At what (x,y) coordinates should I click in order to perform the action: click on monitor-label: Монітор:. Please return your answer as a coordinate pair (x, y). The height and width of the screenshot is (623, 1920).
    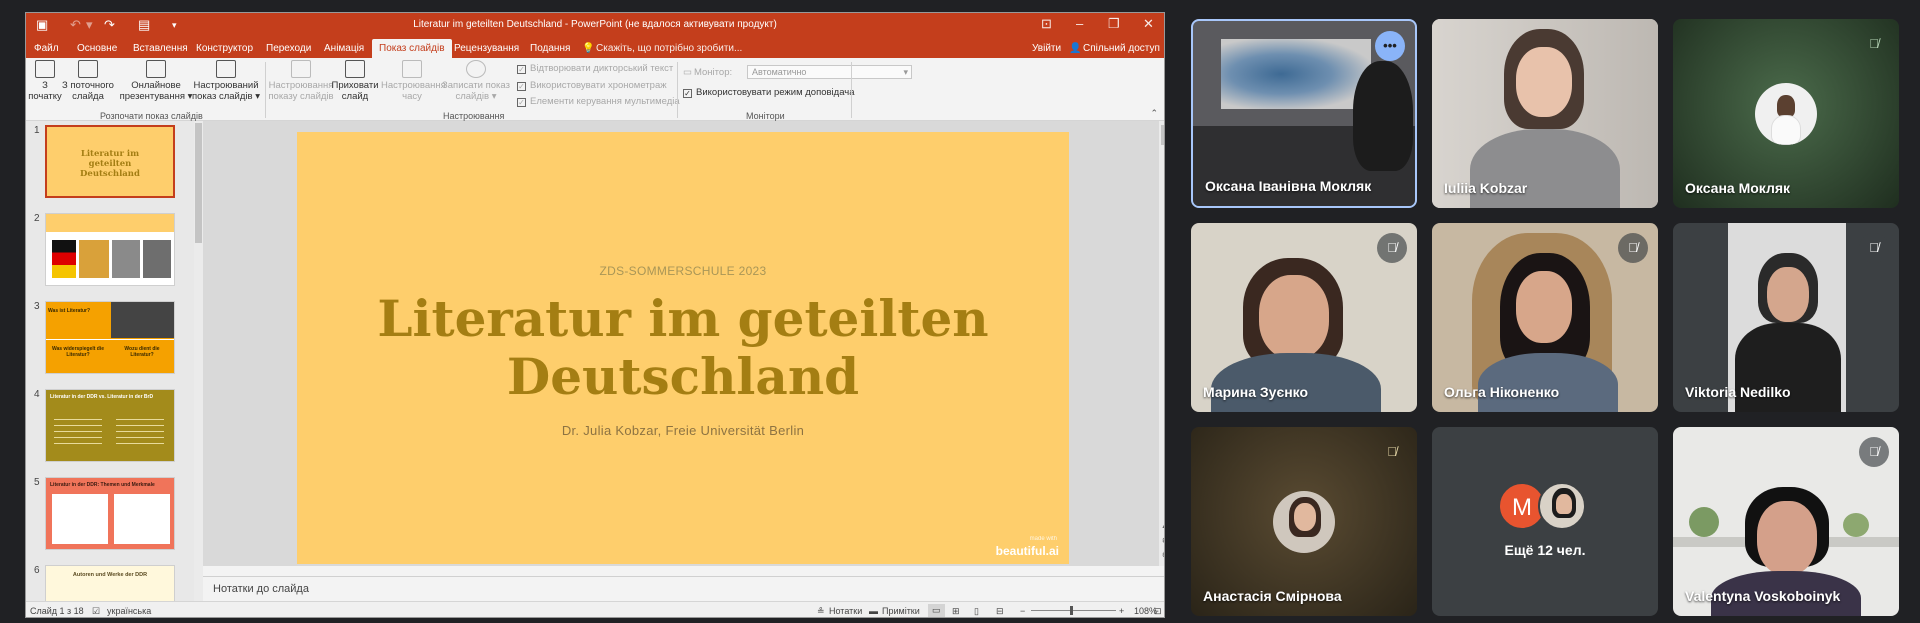
    Looking at the image, I should click on (713, 72).